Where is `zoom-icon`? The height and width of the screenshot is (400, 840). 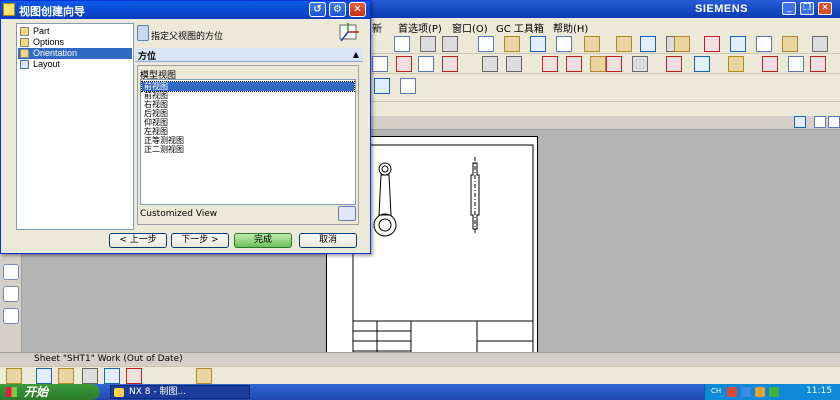
zoom-icon is located at coordinates (834, 122).